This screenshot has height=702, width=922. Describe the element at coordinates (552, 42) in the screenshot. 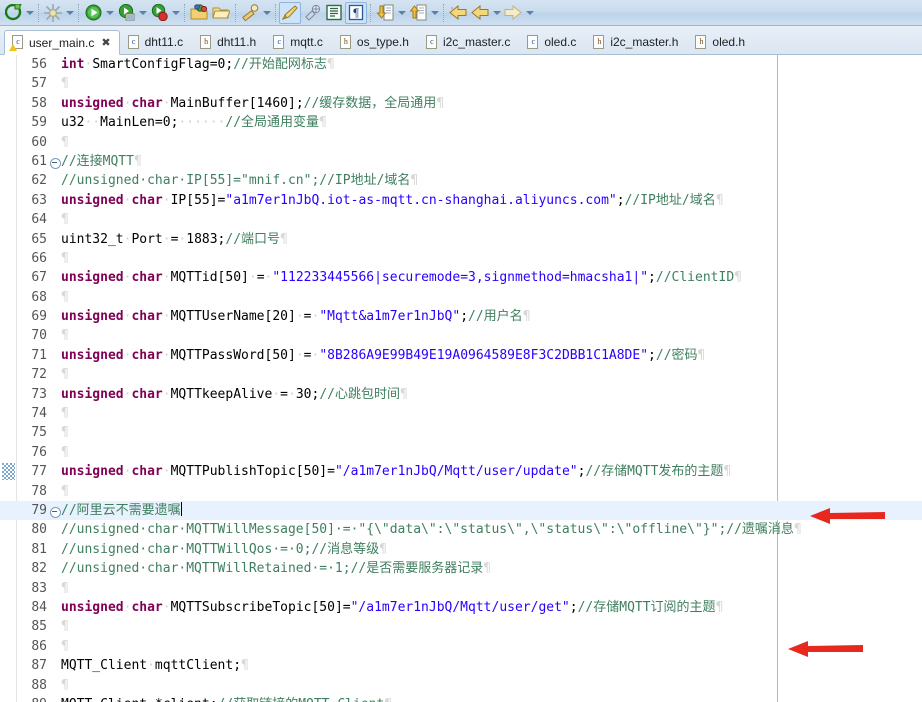

I see `editor-tab-oled-c: c oled.c` at that location.